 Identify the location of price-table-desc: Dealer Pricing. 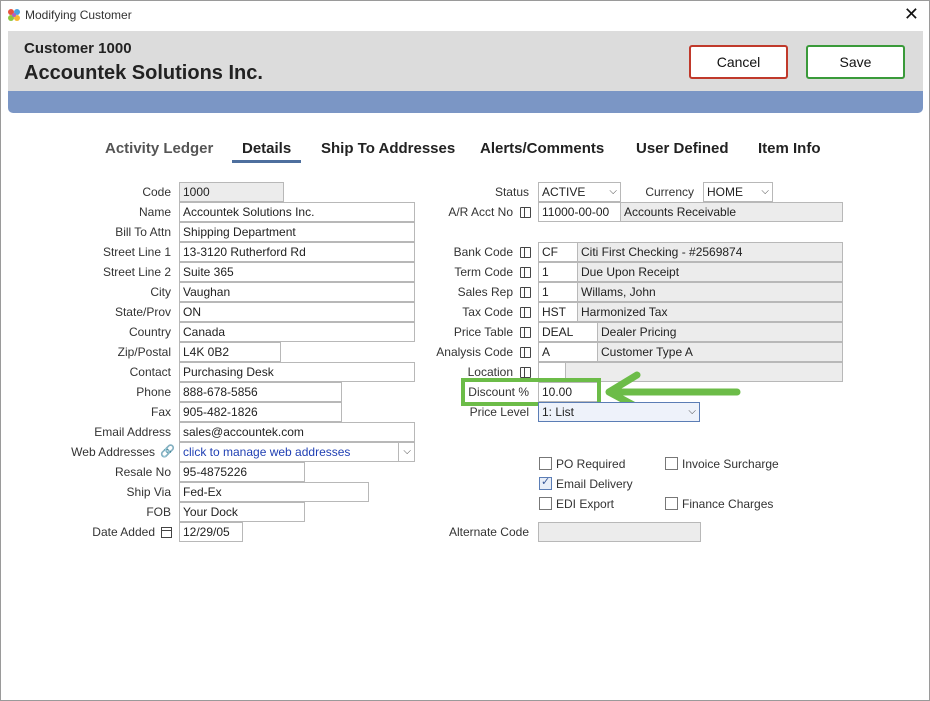
(720, 332).